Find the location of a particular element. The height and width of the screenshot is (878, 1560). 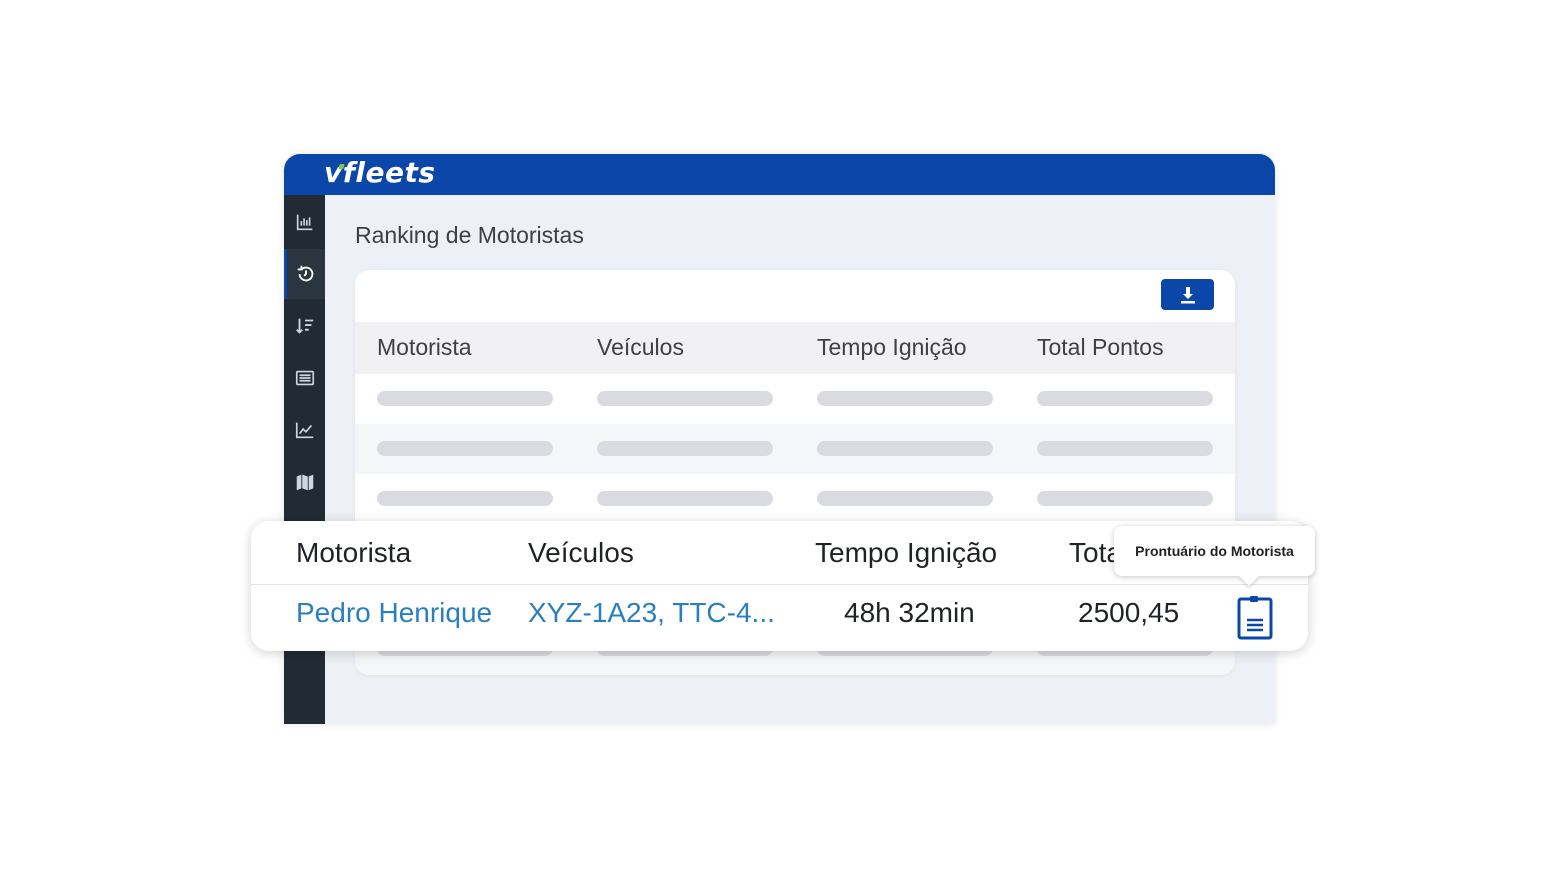

sidebar-item-map is located at coordinates (304, 482).